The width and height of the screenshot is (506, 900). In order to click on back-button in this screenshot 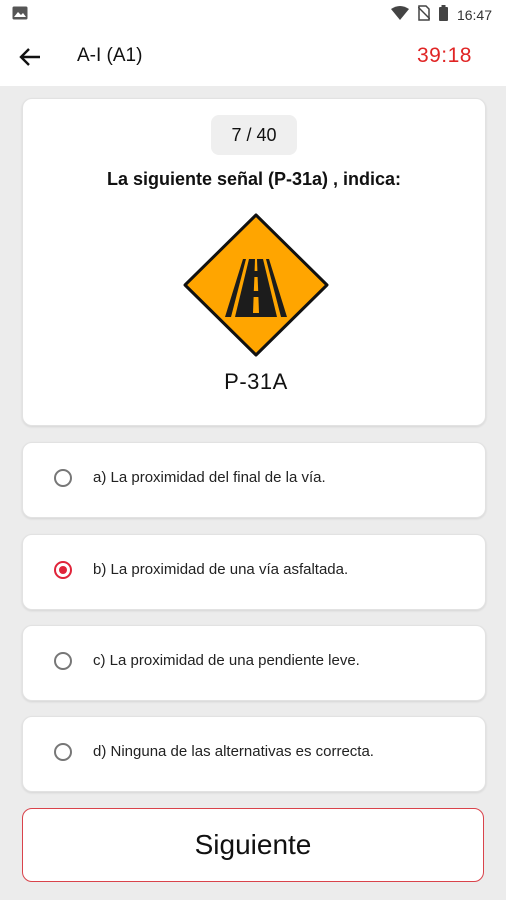, I will do `click(31, 57)`.